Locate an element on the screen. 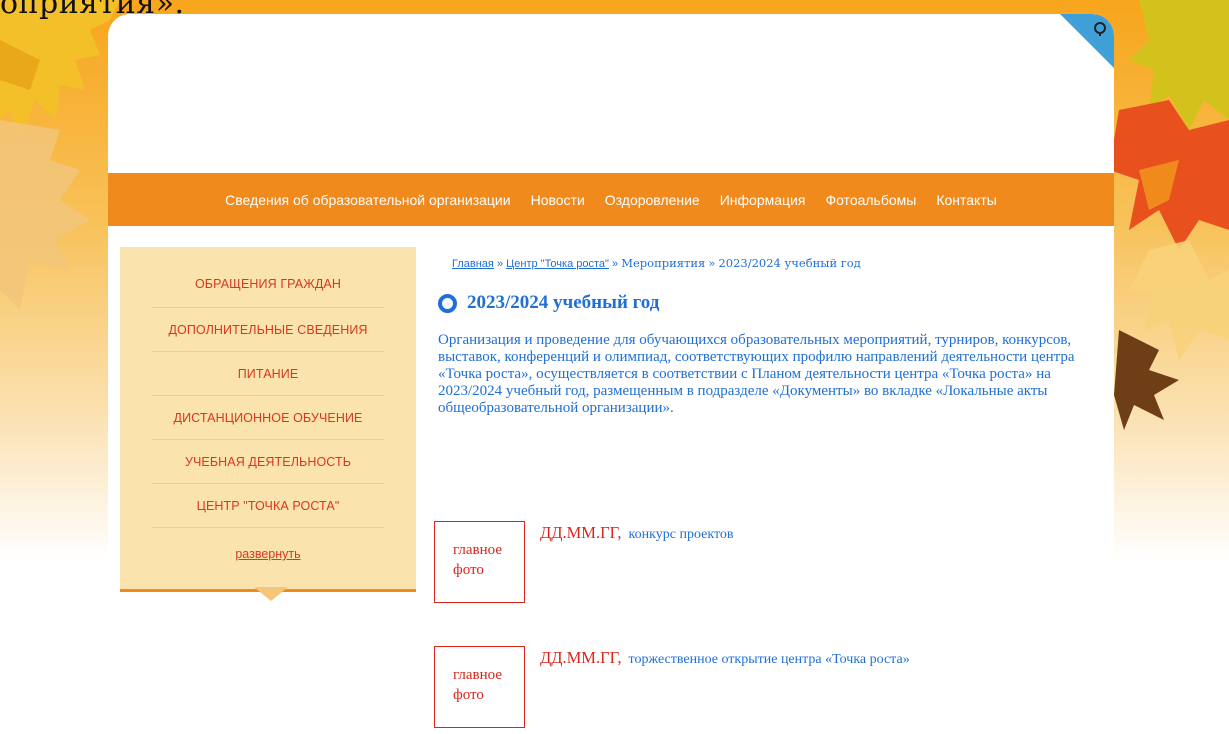 The height and width of the screenshot is (734, 1229). breadcrumb-home: Главная is located at coordinates (473, 264).